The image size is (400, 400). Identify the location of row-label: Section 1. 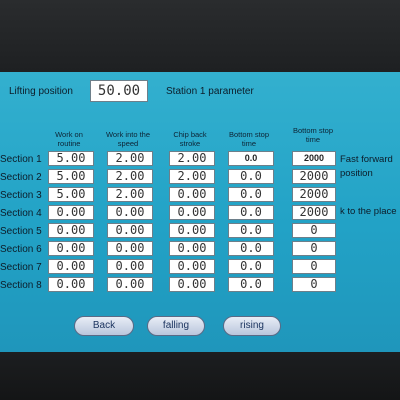
(21, 159).